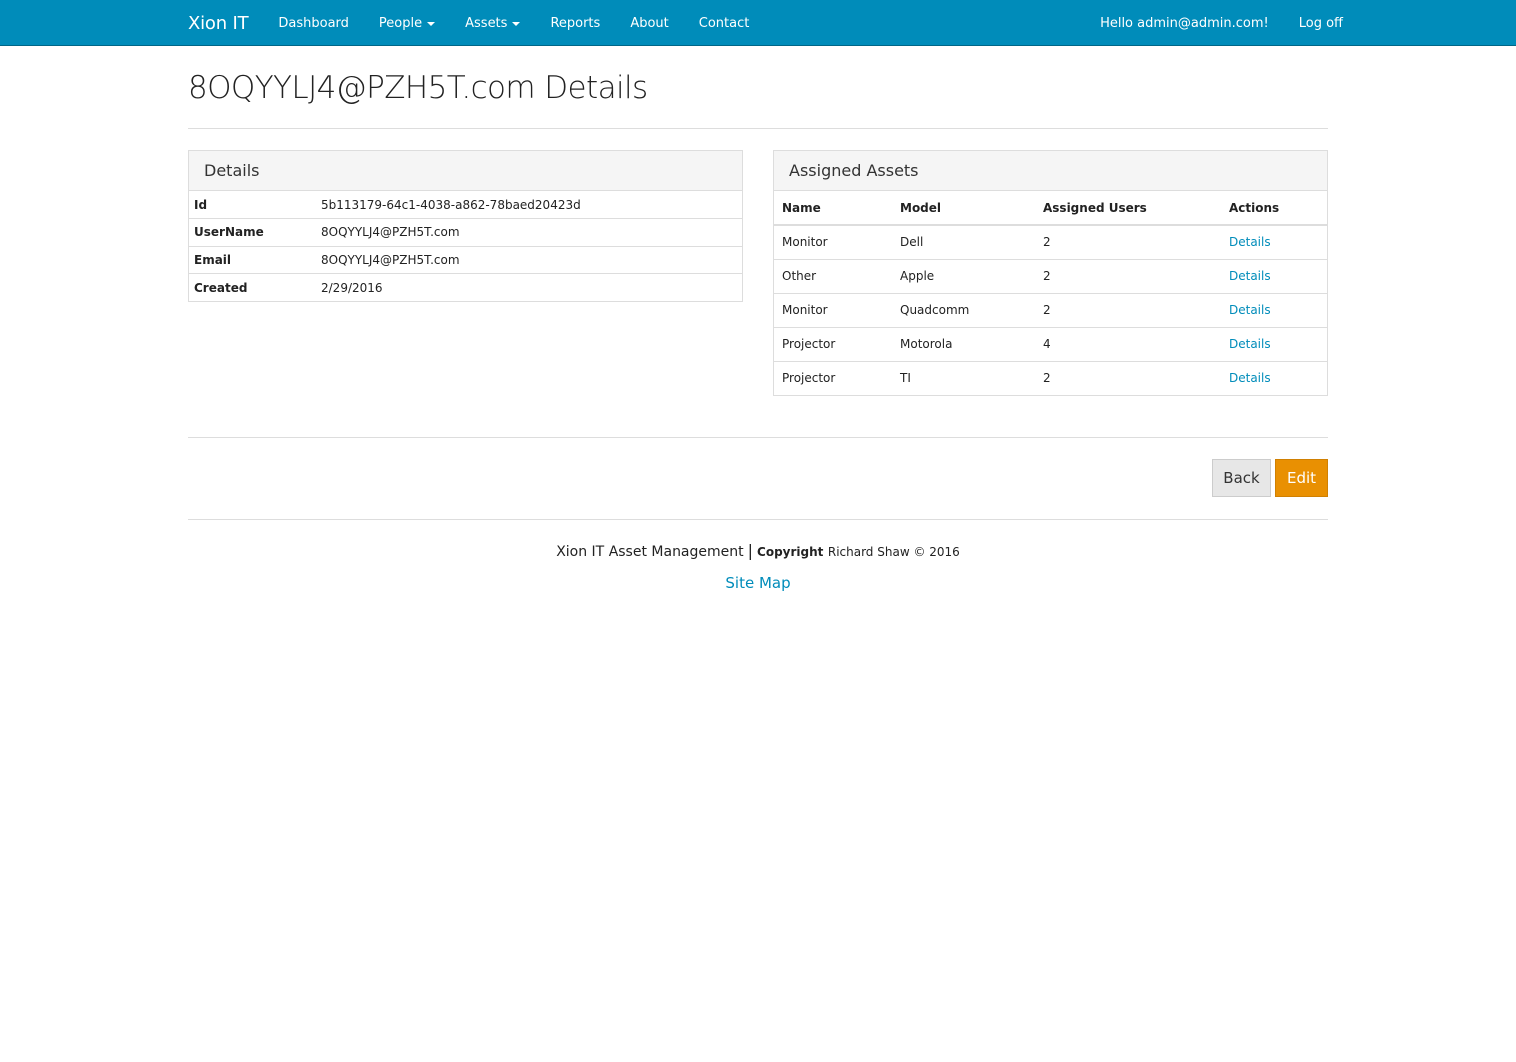 The height and width of the screenshot is (1062, 1516). What do you see at coordinates (252, 259) in the screenshot?
I see `details-label: Email` at bounding box center [252, 259].